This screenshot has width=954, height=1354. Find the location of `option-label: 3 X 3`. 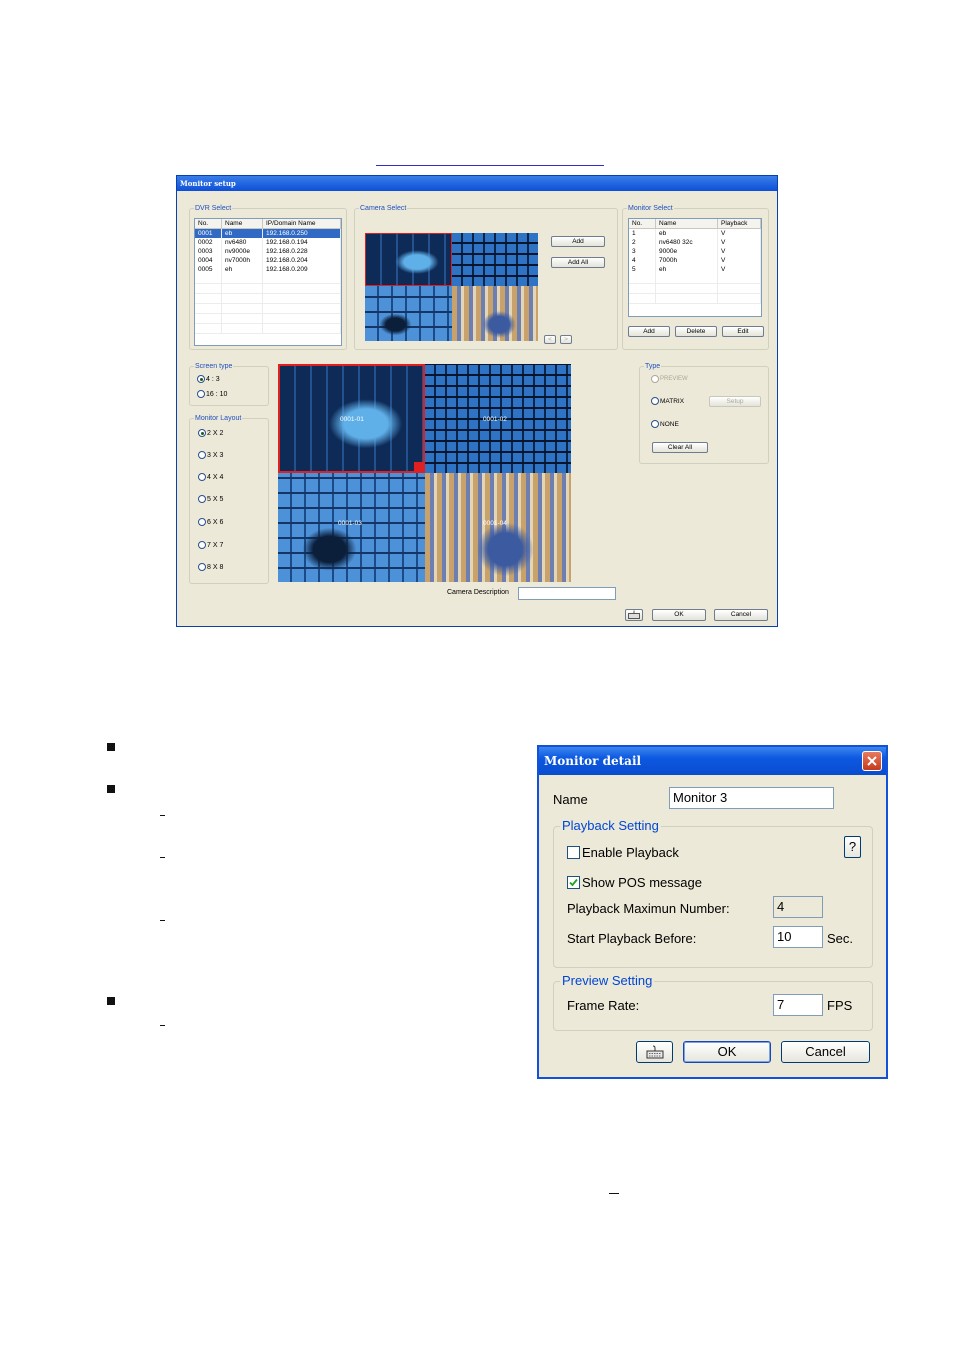

option-label: 3 X 3 is located at coordinates (215, 455).